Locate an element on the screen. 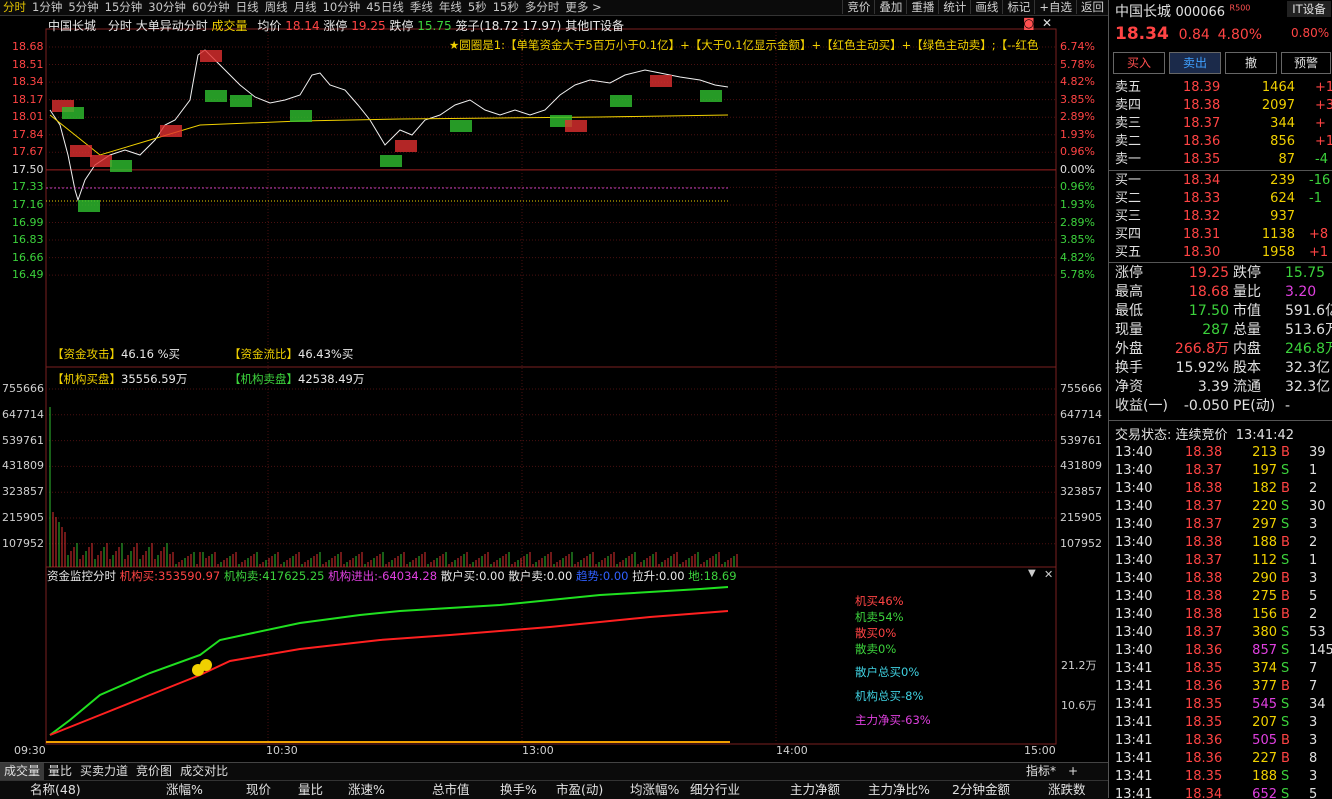  toolbar-right-6: +自选 is located at coordinates (1055, 7).